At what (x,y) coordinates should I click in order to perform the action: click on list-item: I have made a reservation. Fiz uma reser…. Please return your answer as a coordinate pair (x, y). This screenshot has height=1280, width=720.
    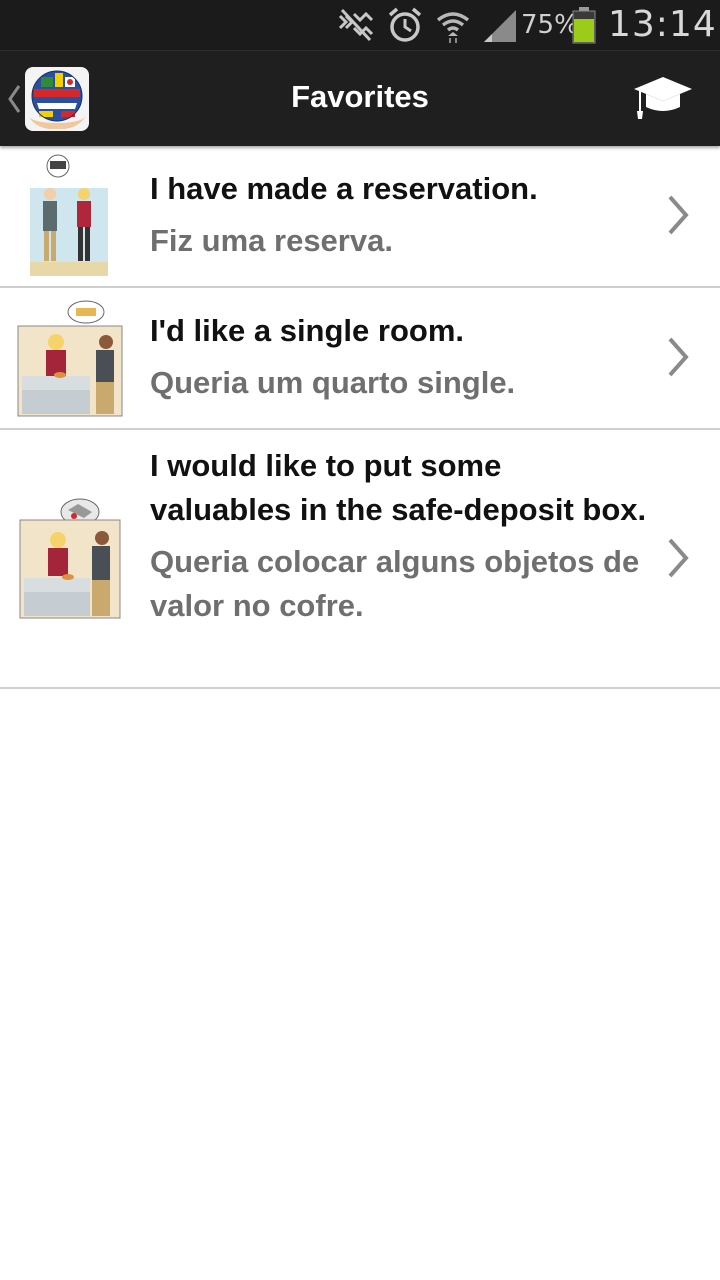
    Looking at the image, I should click on (360, 217).